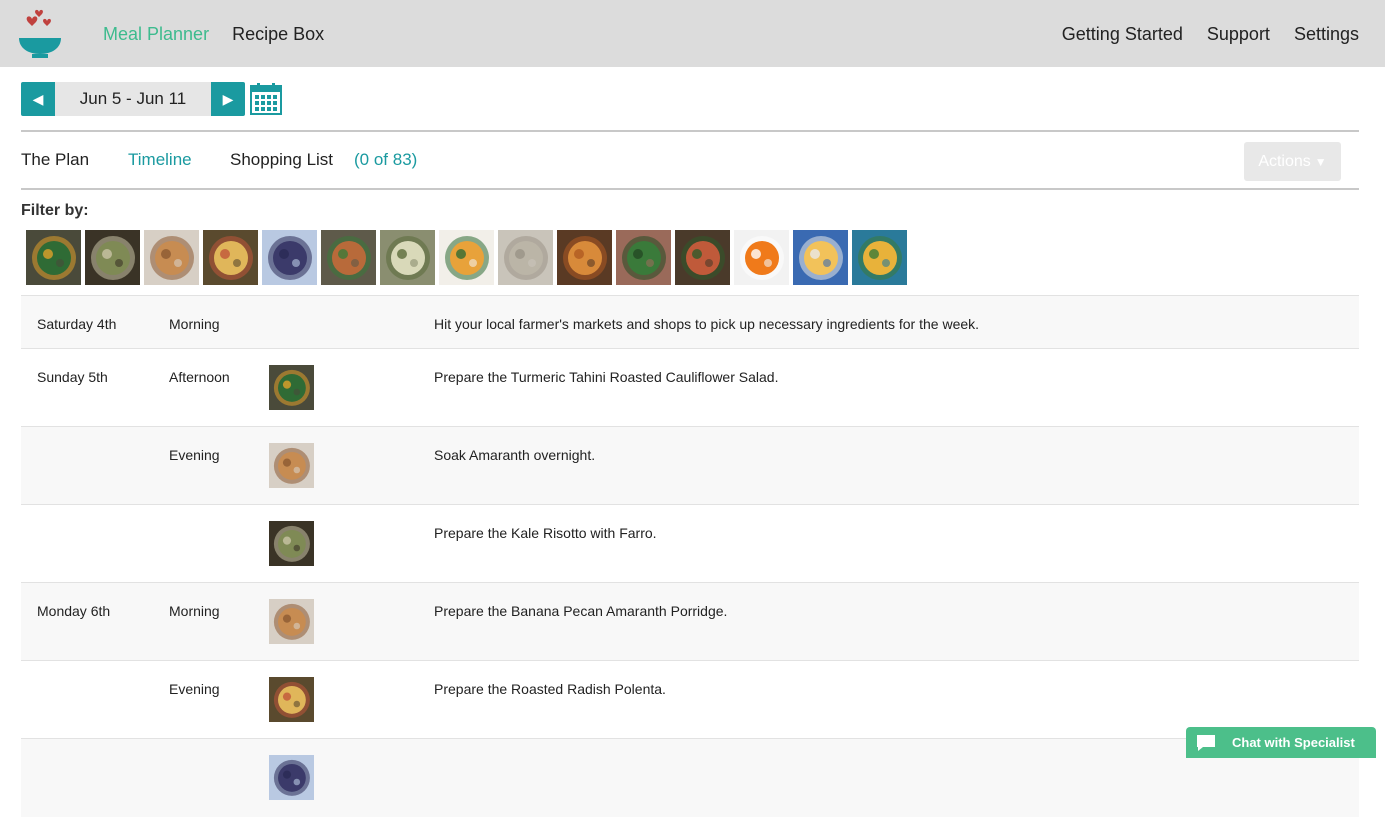 This screenshot has height=817, width=1385. What do you see at coordinates (72, 377) in the screenshot?
I see `timeline-day: Sunday 5th` at bounding box center [72, 377].